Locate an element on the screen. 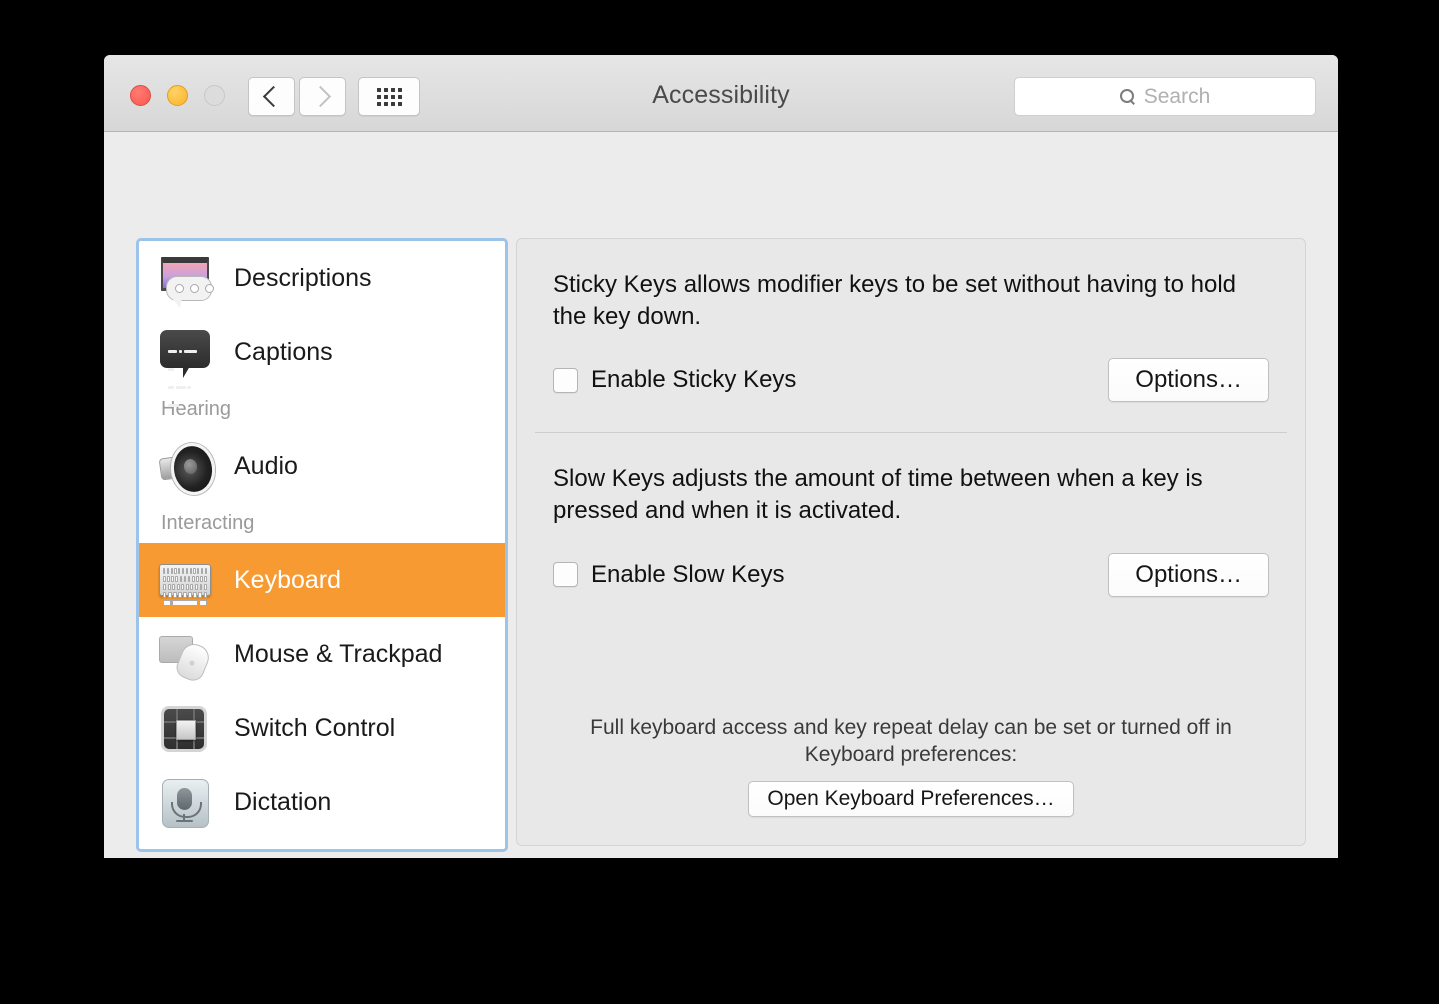 The image size is (1439, 1004). sidebar-item-keyboard: Keyboard is located at coordinates (322, 580).